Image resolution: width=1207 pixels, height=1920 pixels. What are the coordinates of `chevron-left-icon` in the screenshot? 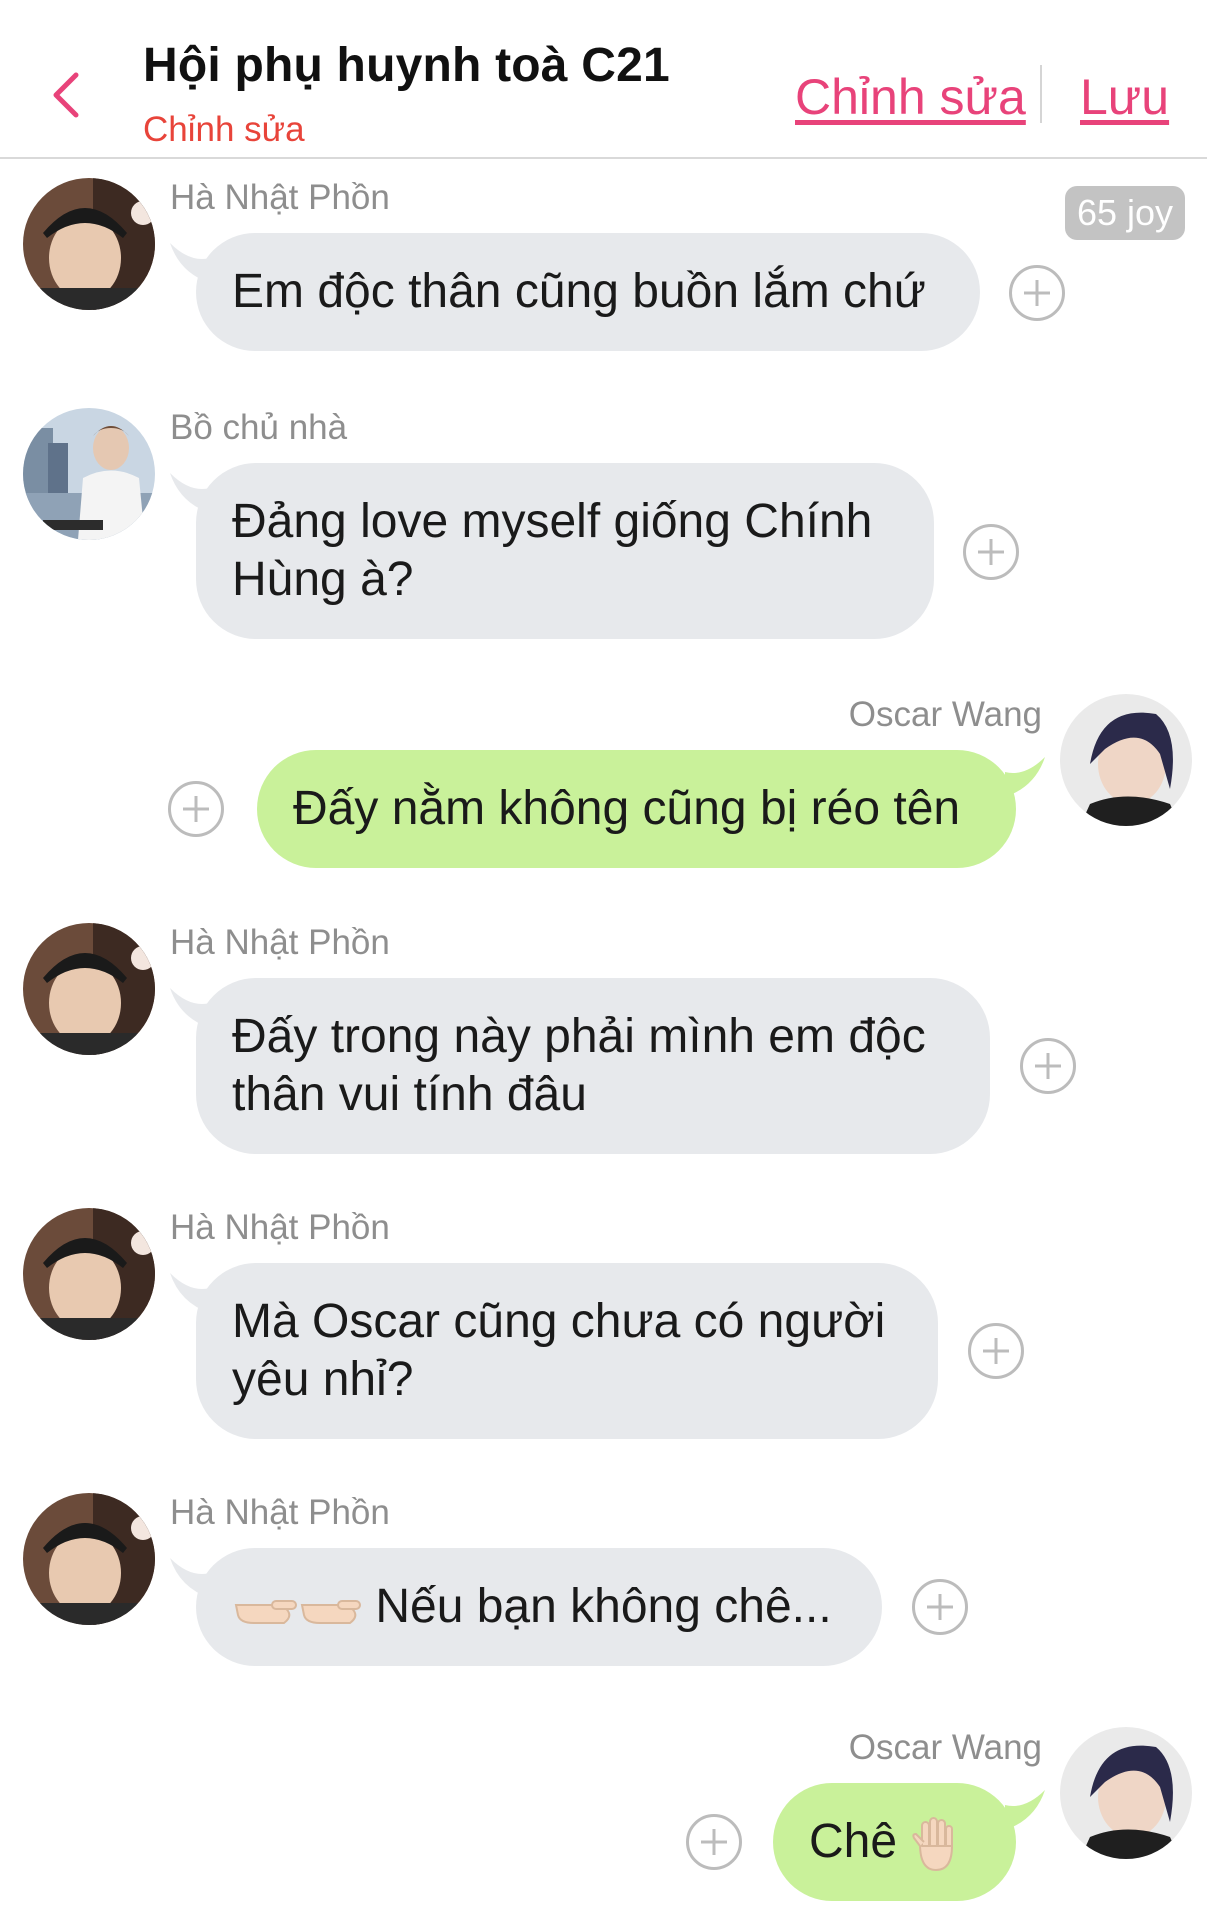 It's located at (66, 95).